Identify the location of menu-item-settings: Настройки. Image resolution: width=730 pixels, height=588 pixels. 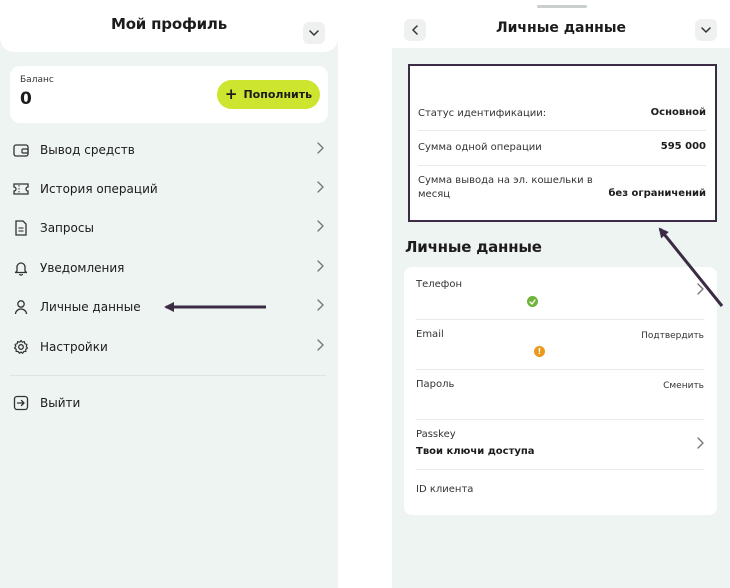
(168, 347).